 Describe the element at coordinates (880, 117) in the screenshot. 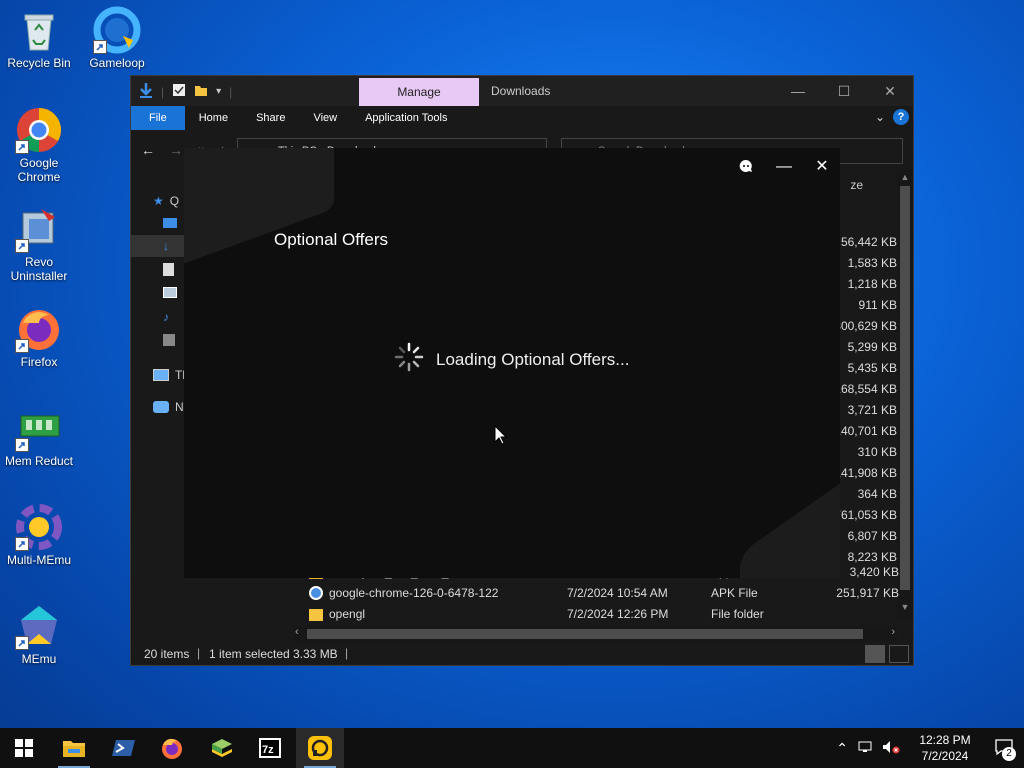

I see `expand-ribbon-icon: ⌄` at that location.